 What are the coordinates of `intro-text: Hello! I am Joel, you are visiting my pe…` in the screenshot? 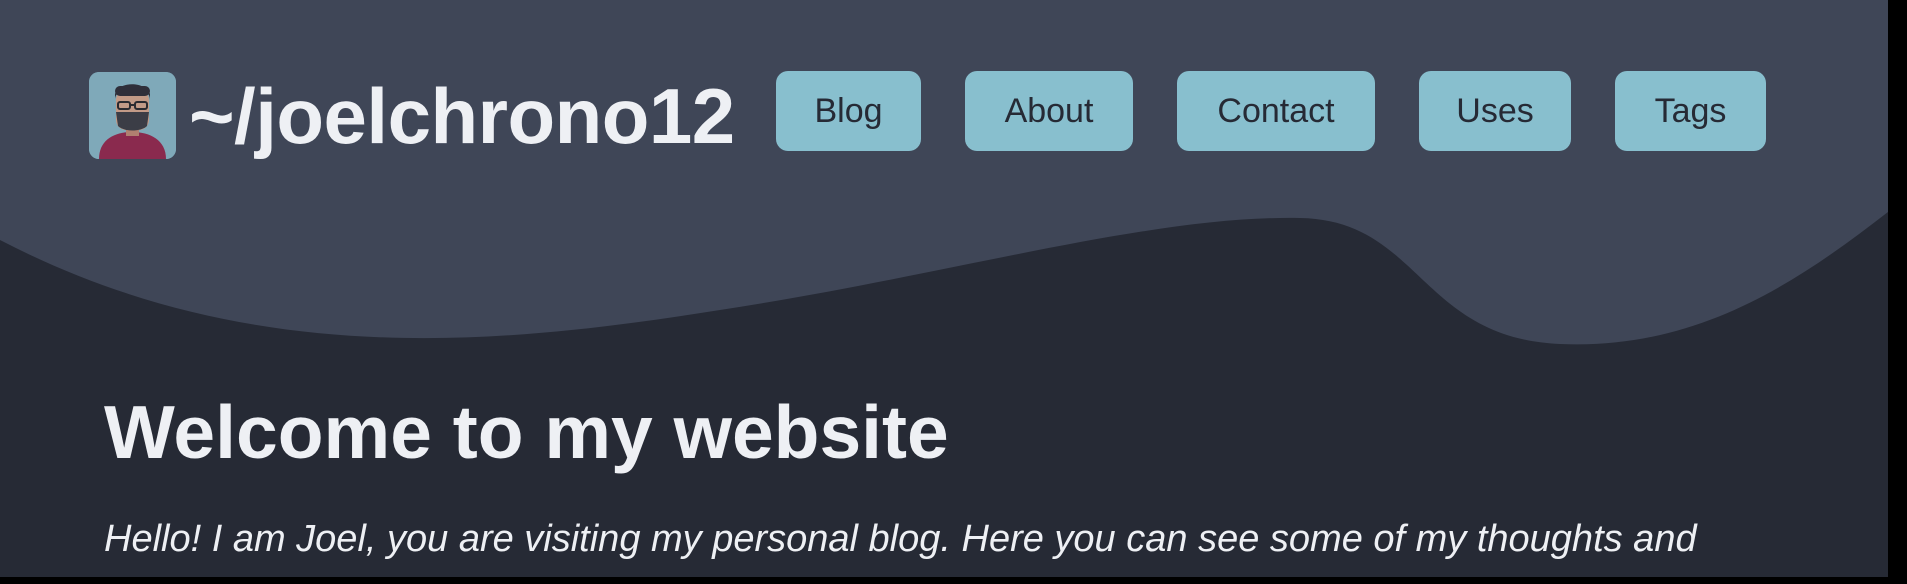 It's located at (900, 539).